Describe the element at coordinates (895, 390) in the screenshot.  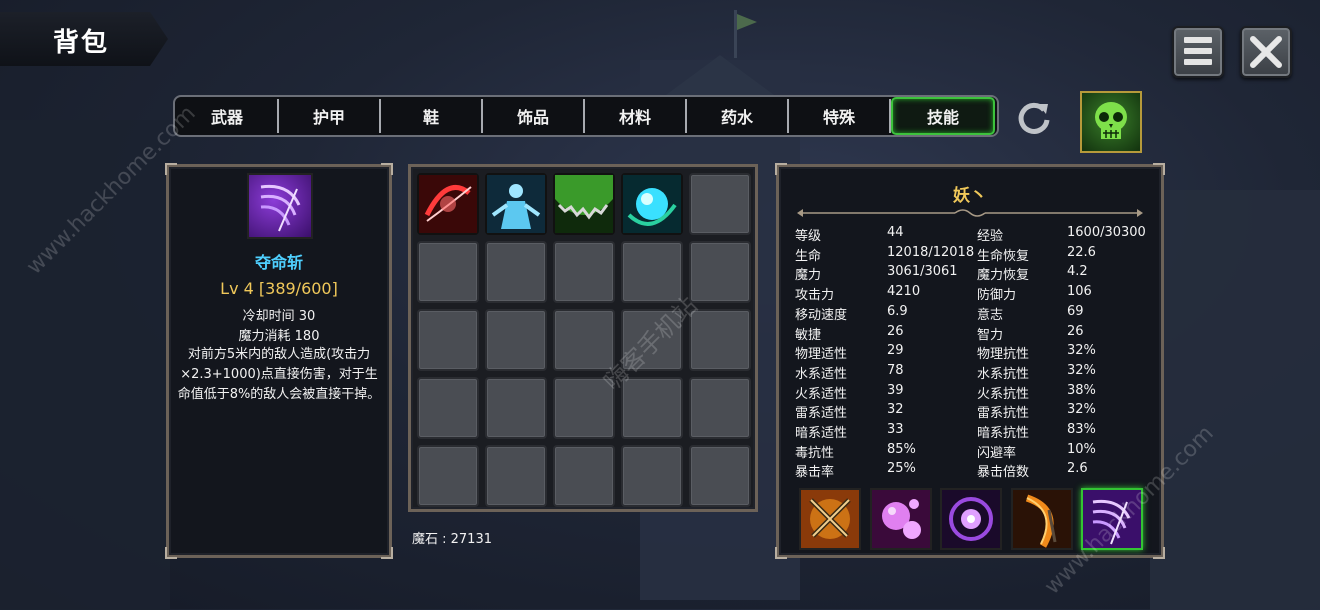
I see `stat-value: 39` at that location.